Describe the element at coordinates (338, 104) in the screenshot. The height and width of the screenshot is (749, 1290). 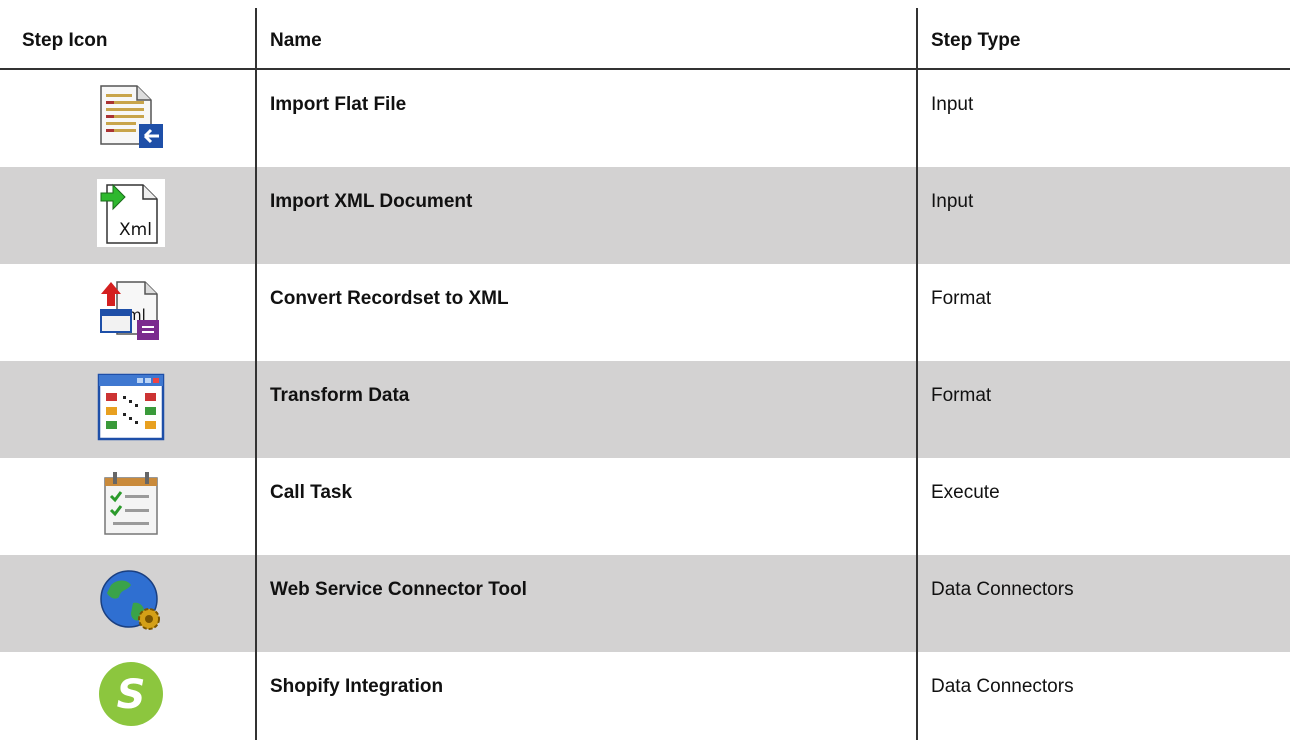
I see `step-name: Import Flat File` at that location.